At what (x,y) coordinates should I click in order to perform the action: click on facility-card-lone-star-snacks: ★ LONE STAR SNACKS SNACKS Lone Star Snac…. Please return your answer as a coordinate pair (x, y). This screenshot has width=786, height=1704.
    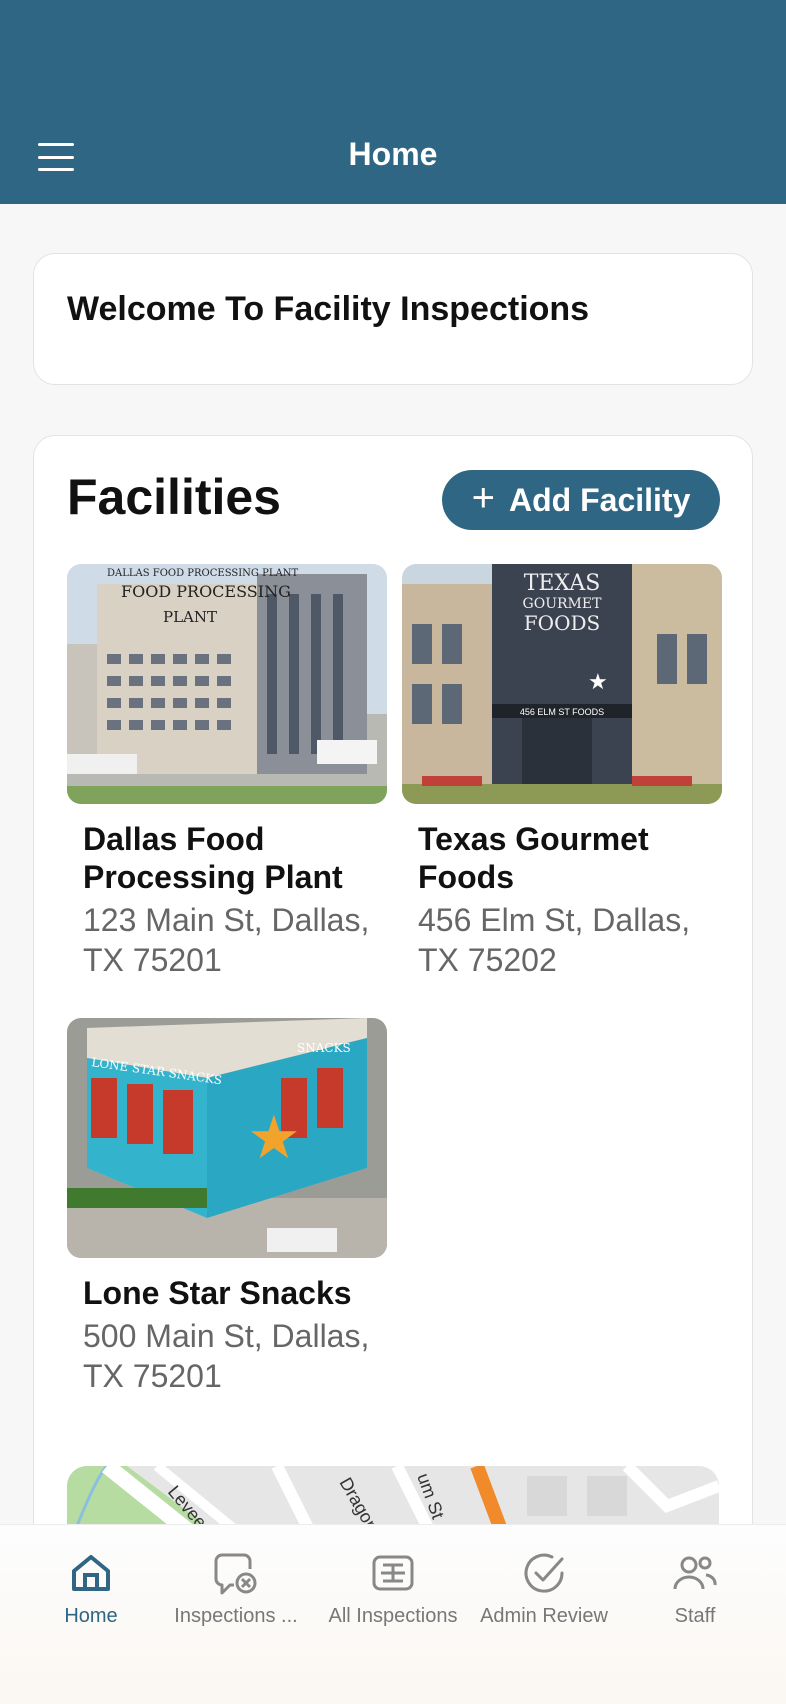
    Looking at the image, I should click on (227, 1207).